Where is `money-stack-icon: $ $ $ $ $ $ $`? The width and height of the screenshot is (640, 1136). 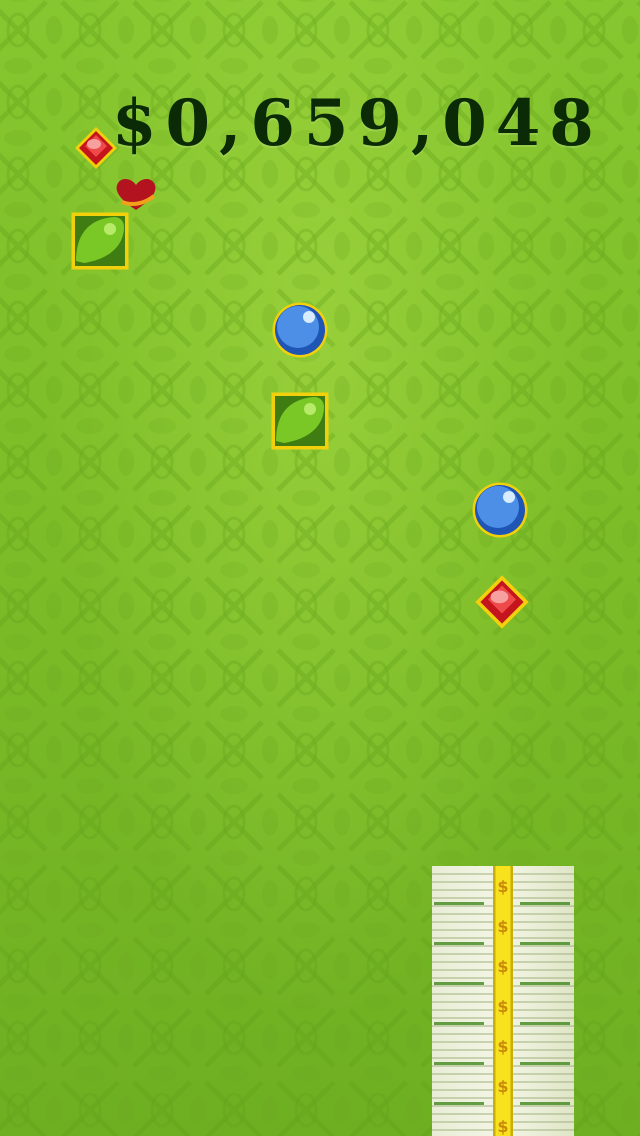 money-stack-icon: $ $ $ $ $ $ $ is located at coordinates (503, 1001).